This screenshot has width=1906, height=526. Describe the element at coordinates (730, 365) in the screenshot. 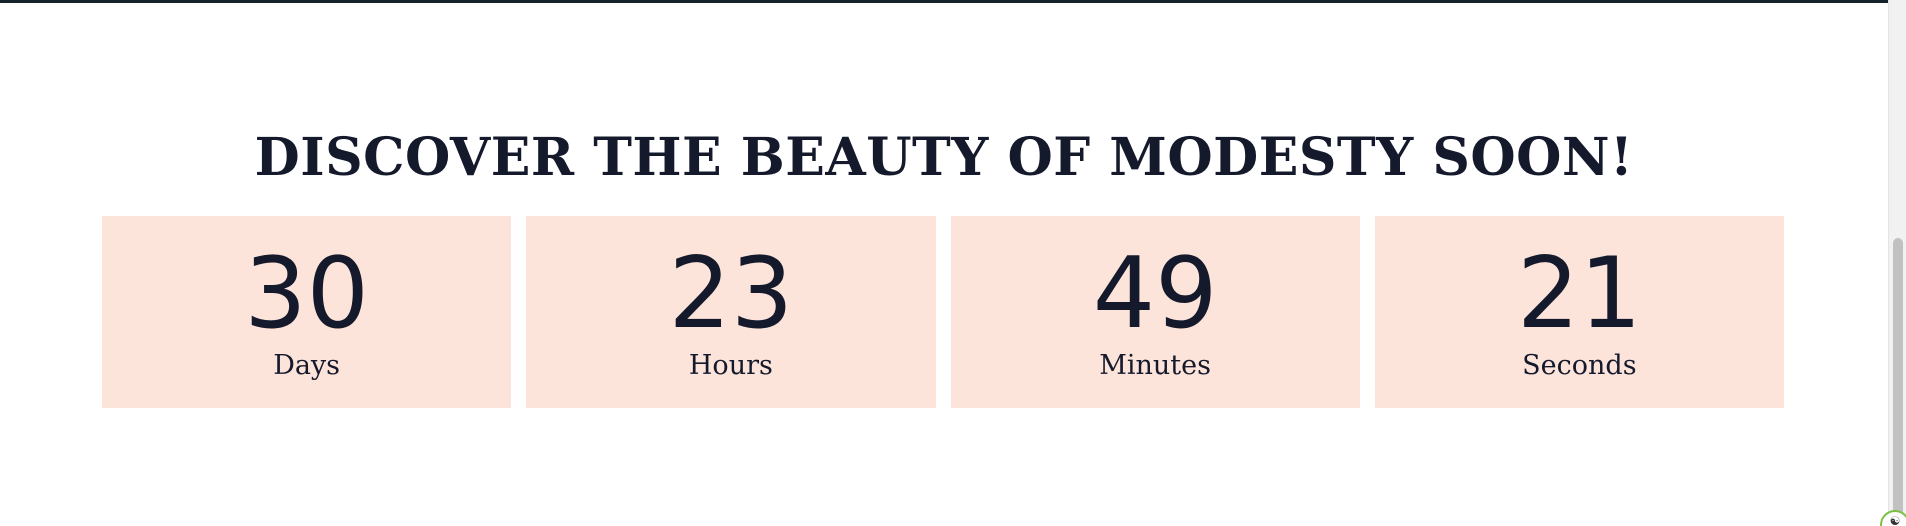

I see `hours-label: Hours` at that location.